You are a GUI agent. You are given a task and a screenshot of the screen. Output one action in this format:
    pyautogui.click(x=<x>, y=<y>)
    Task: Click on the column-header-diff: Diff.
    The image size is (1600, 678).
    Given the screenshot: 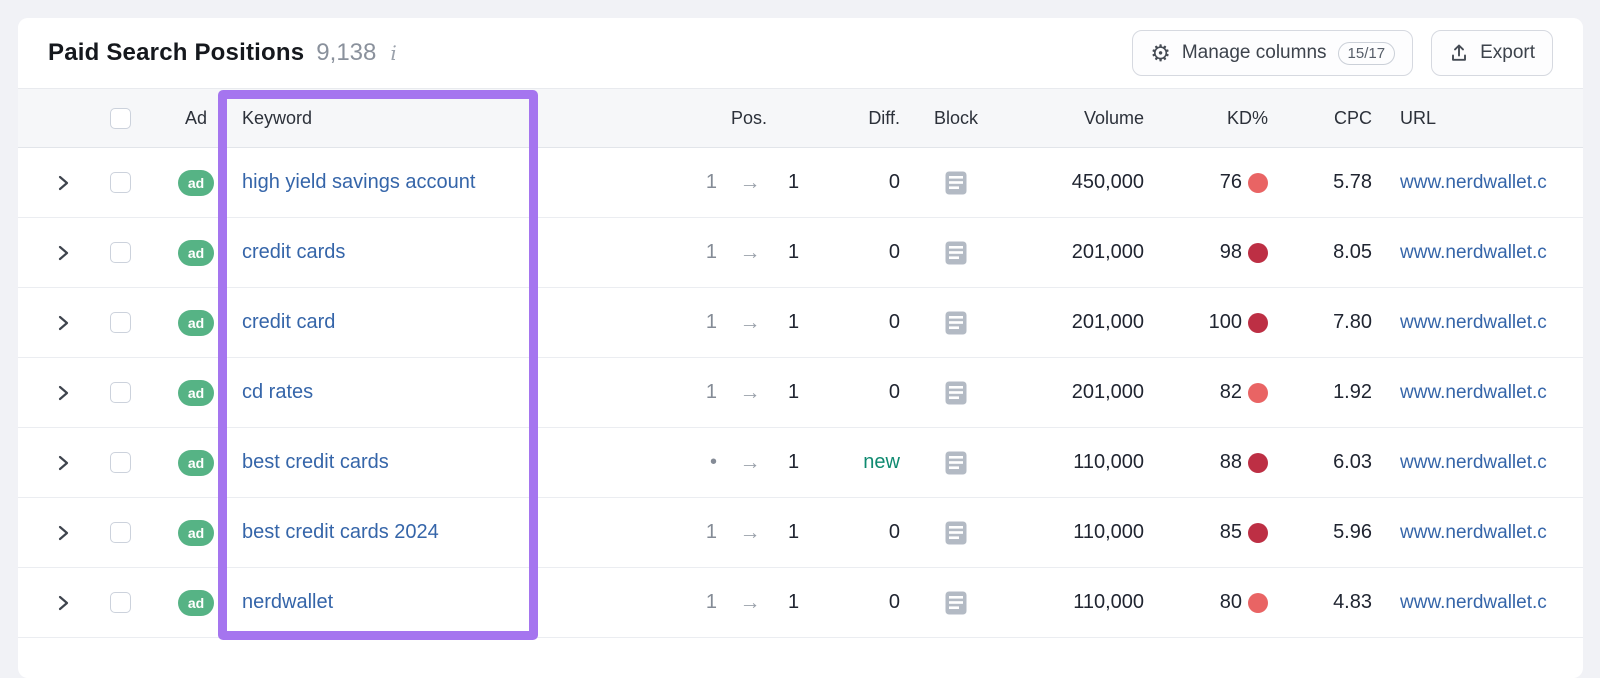 What is the action you would take?
    pyautogui.click(x=855, y=118)
    